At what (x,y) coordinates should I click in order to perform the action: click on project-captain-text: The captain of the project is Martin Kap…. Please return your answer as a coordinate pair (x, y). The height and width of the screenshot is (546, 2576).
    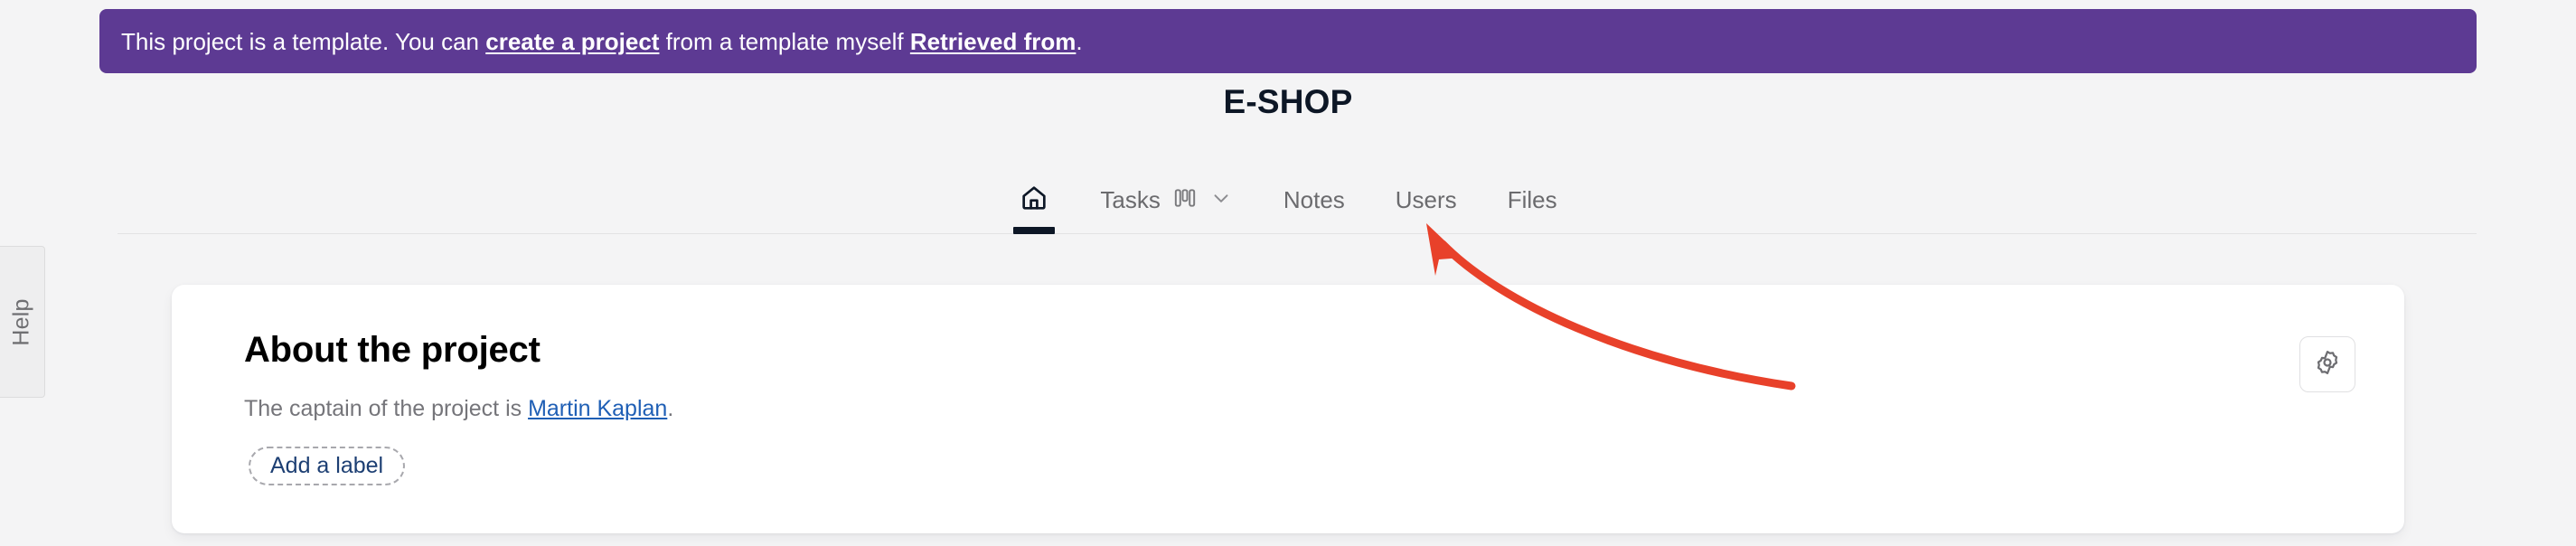
    Looking at the image, I should click on (459, 409).